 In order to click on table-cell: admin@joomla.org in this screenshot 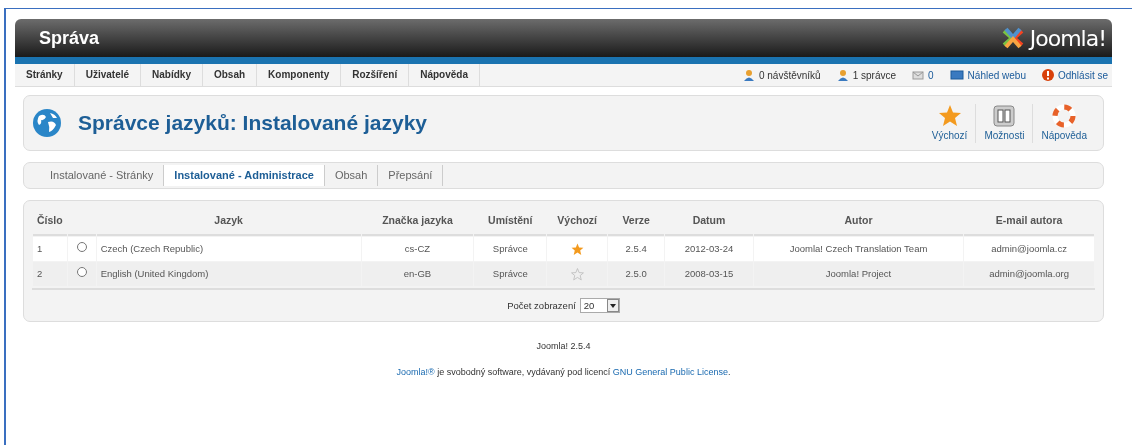, I will do `click(1029, 274)`.